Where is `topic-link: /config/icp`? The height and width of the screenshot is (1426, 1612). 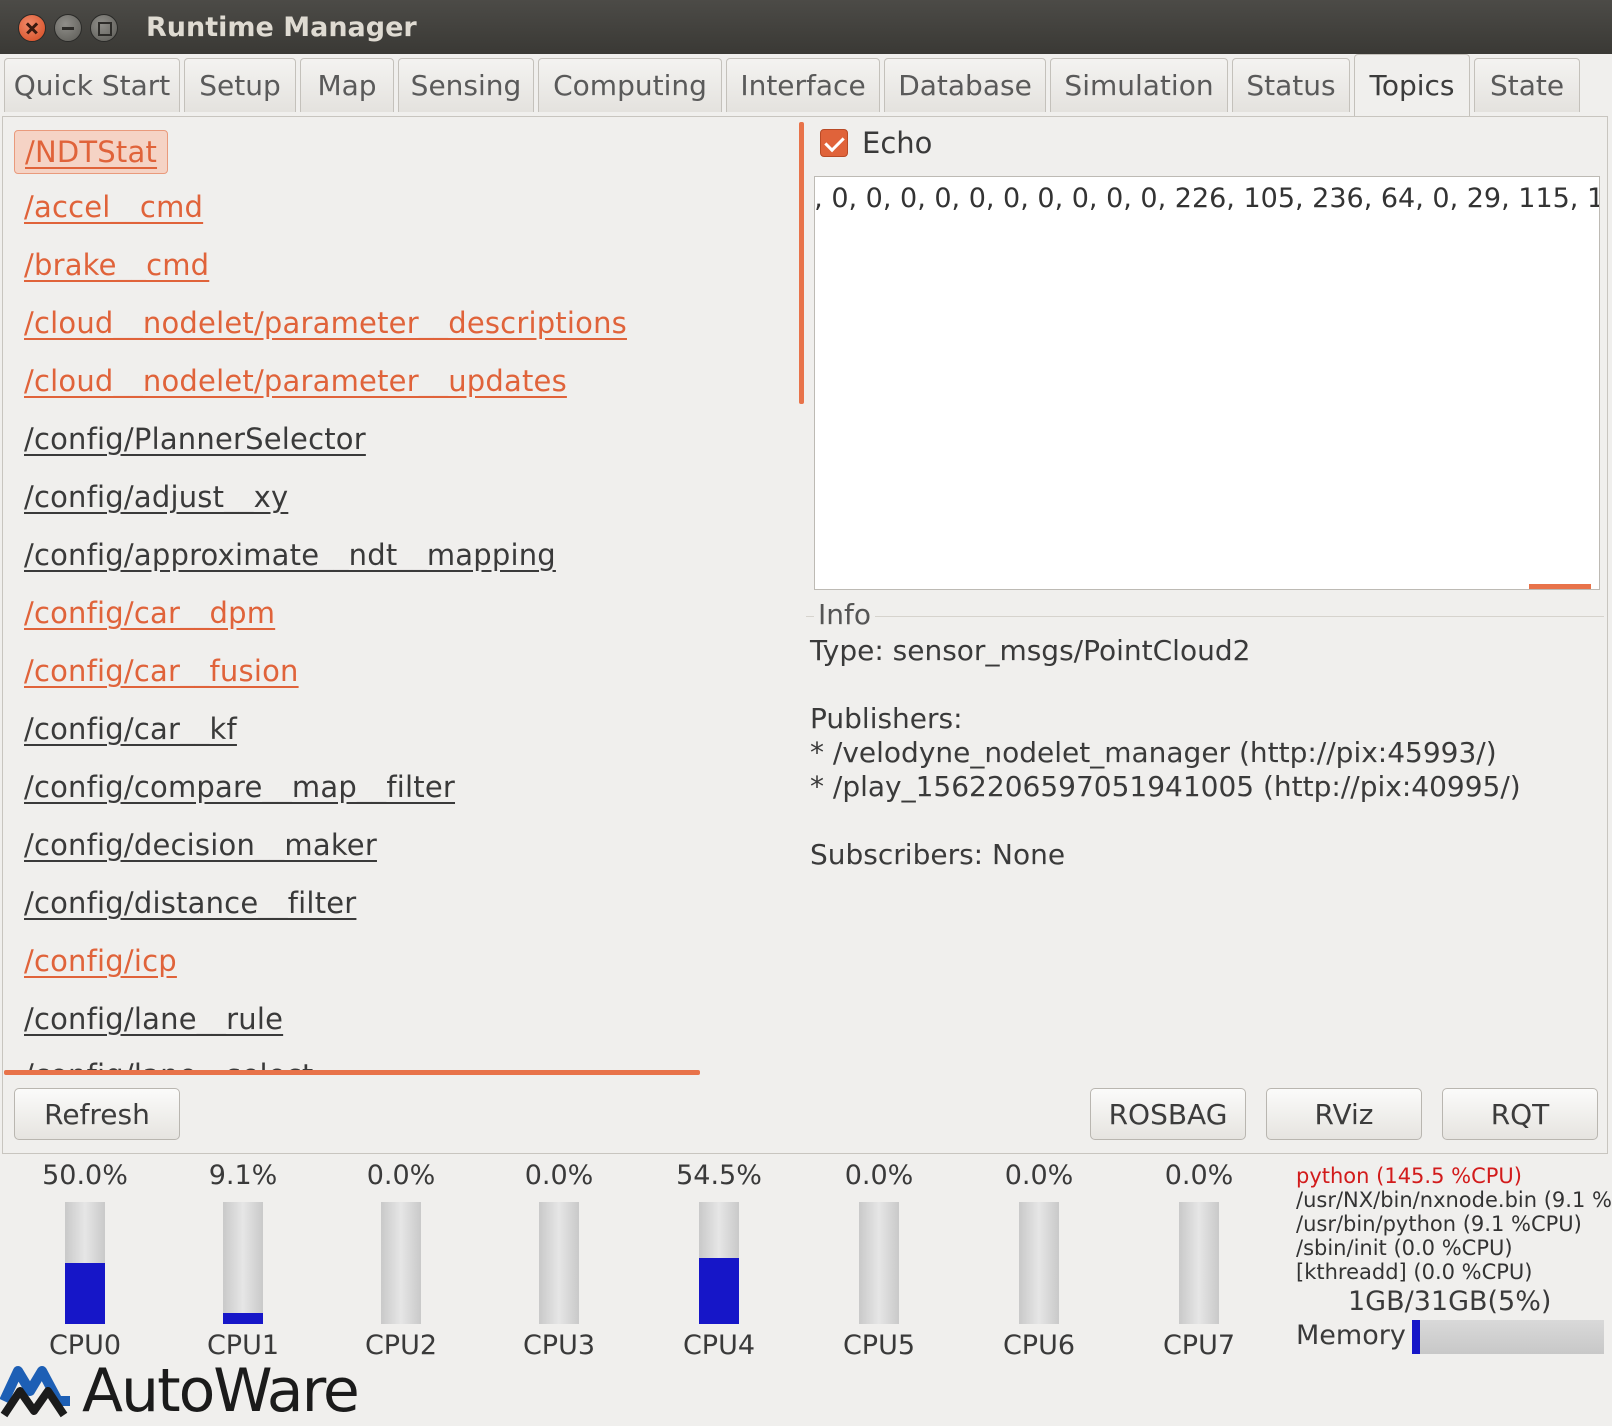 topic-link: /config/icp is located at coordinates (100, 961).